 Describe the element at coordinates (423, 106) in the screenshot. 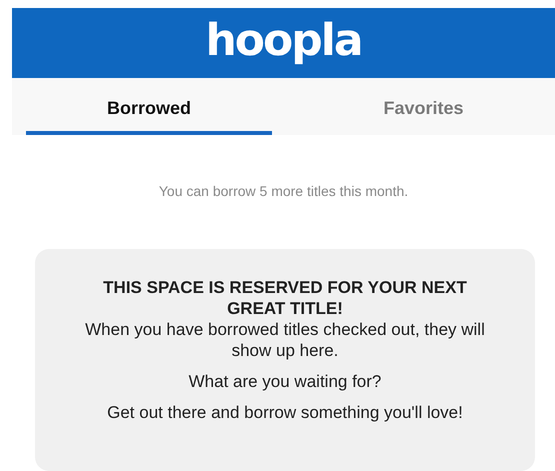

I see `tab: Favorites` at that location.